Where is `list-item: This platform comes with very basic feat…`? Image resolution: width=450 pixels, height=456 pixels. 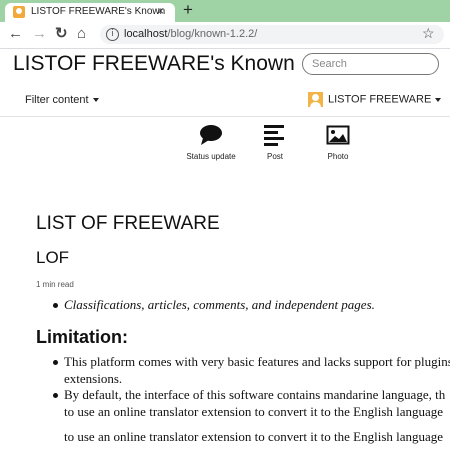
list-item: This platform comes with very basic feat… is located at coordinates (257, 361).